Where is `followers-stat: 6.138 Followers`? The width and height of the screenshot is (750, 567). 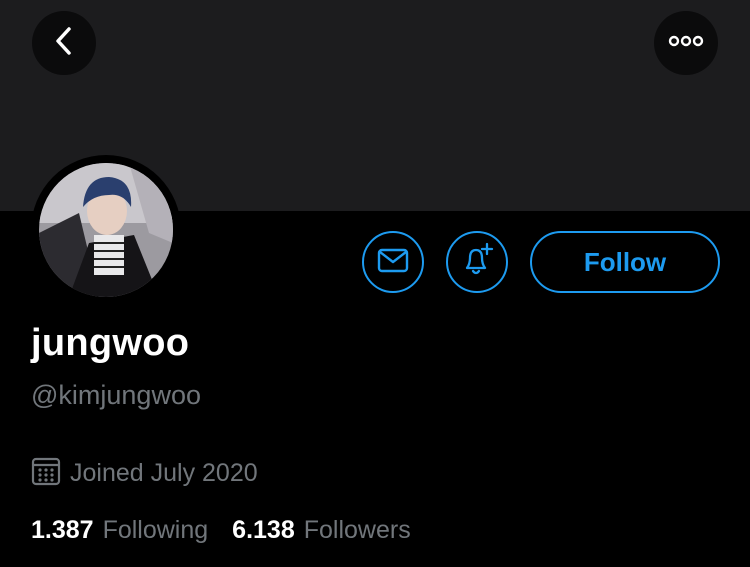
followers-stat: 6.138 Followers is located at coordinates (321, 530).